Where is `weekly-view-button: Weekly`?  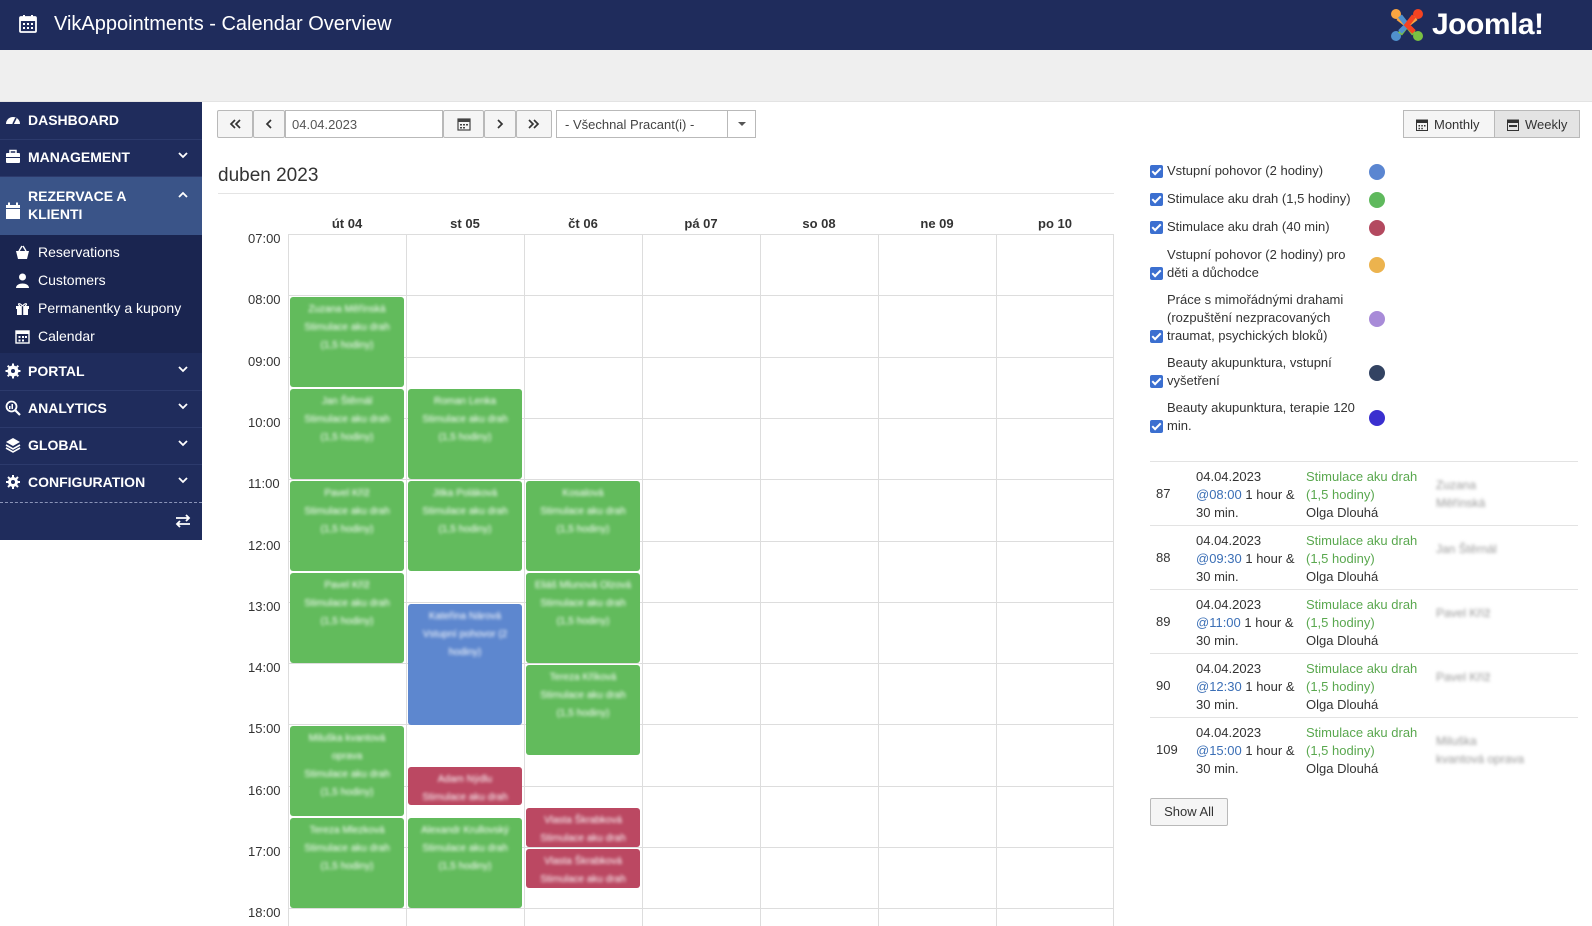
weekly-view-button: Weekly is located at coordinates (1537, 124).